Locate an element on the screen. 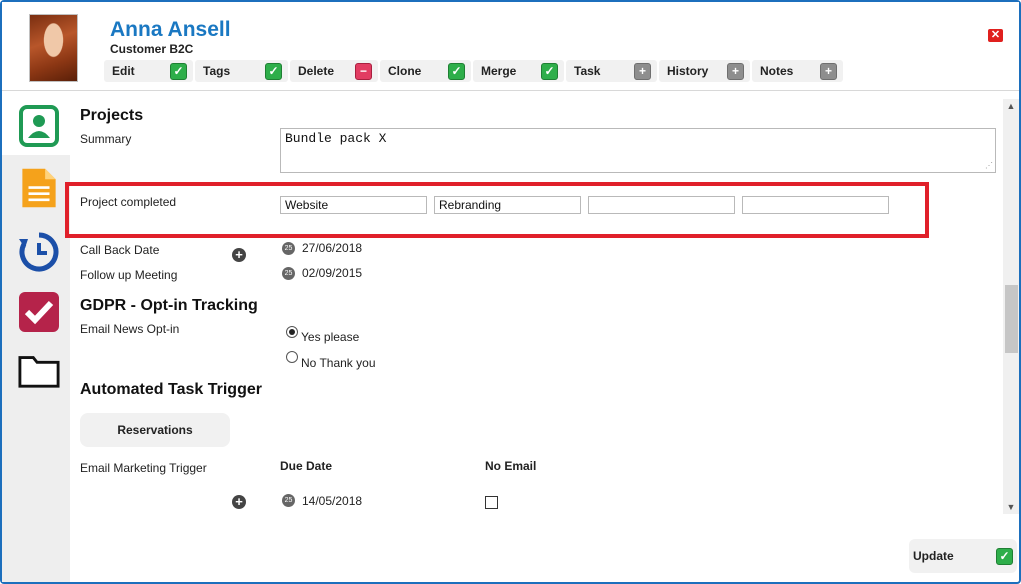 The image size is (1021, 584). resize-grip-icon: ⋰ is located at coordinates (989, 166).